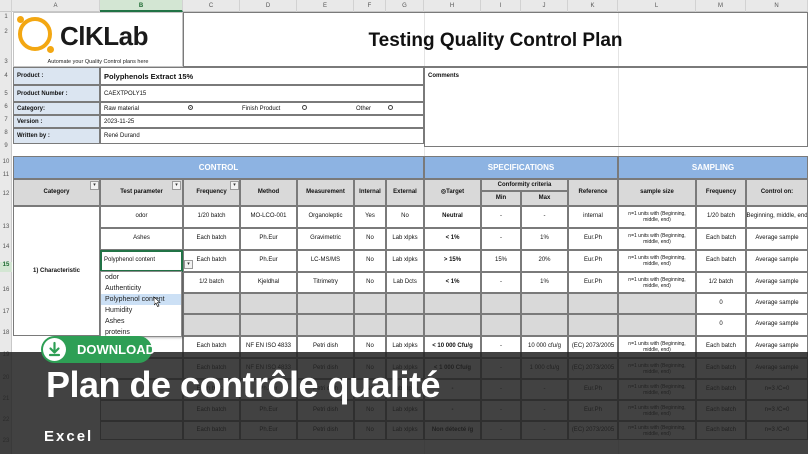  Describe the element at coordinates (268, 6) in the screenshot. I see `column-header-d: D` at that location.